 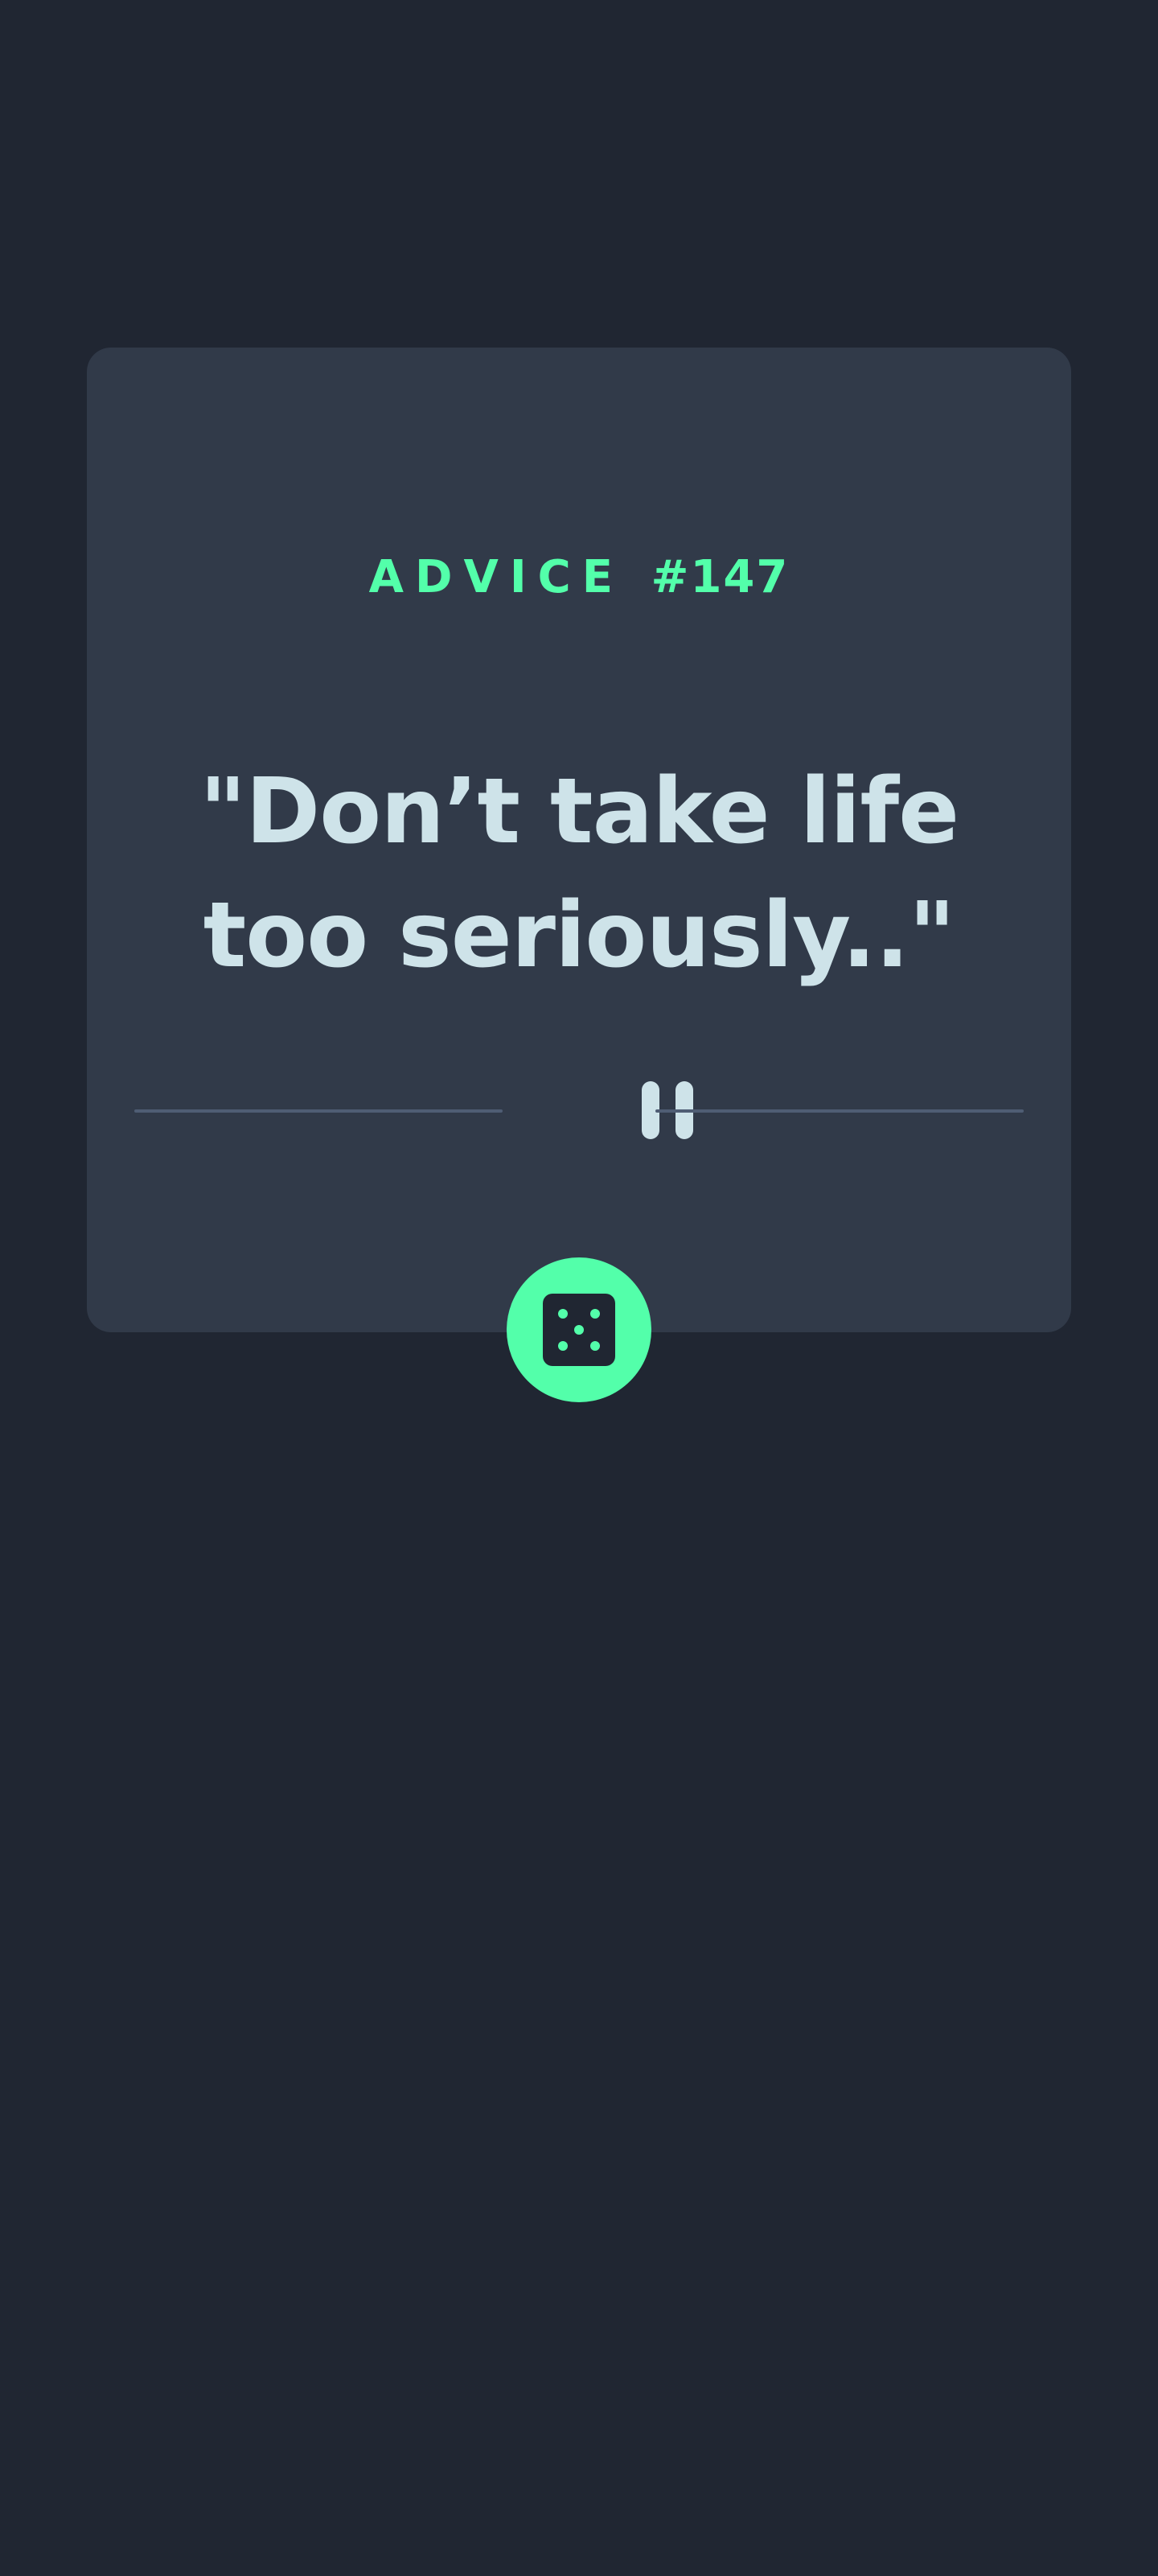 I want to click on dice-icon, so click(x=579, y=1330).